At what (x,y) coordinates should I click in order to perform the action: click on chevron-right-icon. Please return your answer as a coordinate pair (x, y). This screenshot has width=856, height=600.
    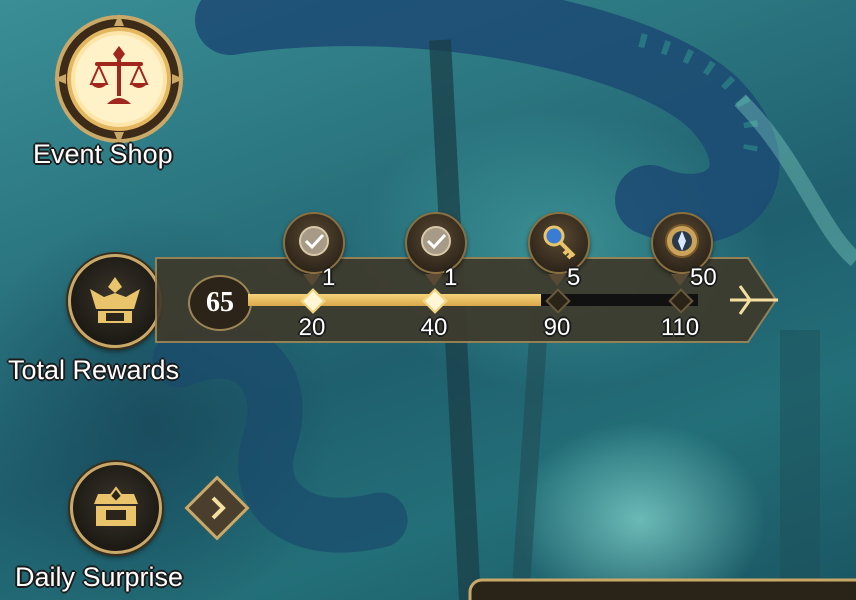
    Looking at the image, I should click on (218, 508).